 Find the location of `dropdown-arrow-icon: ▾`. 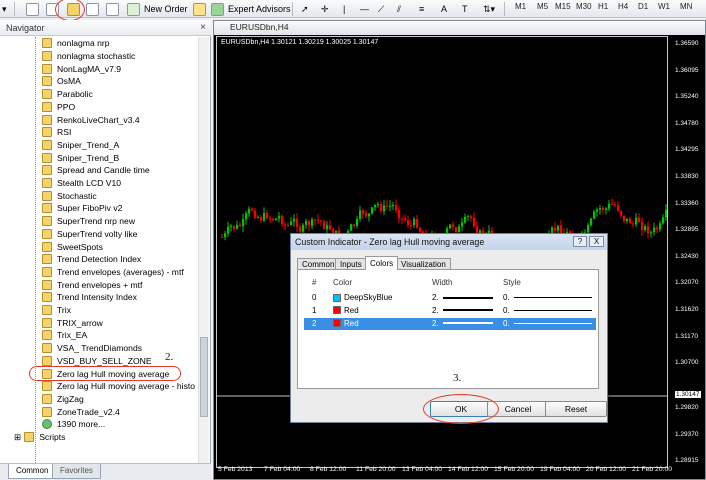

dropdown-arrow-icon: ▾ is located at coordinates (4, 9).